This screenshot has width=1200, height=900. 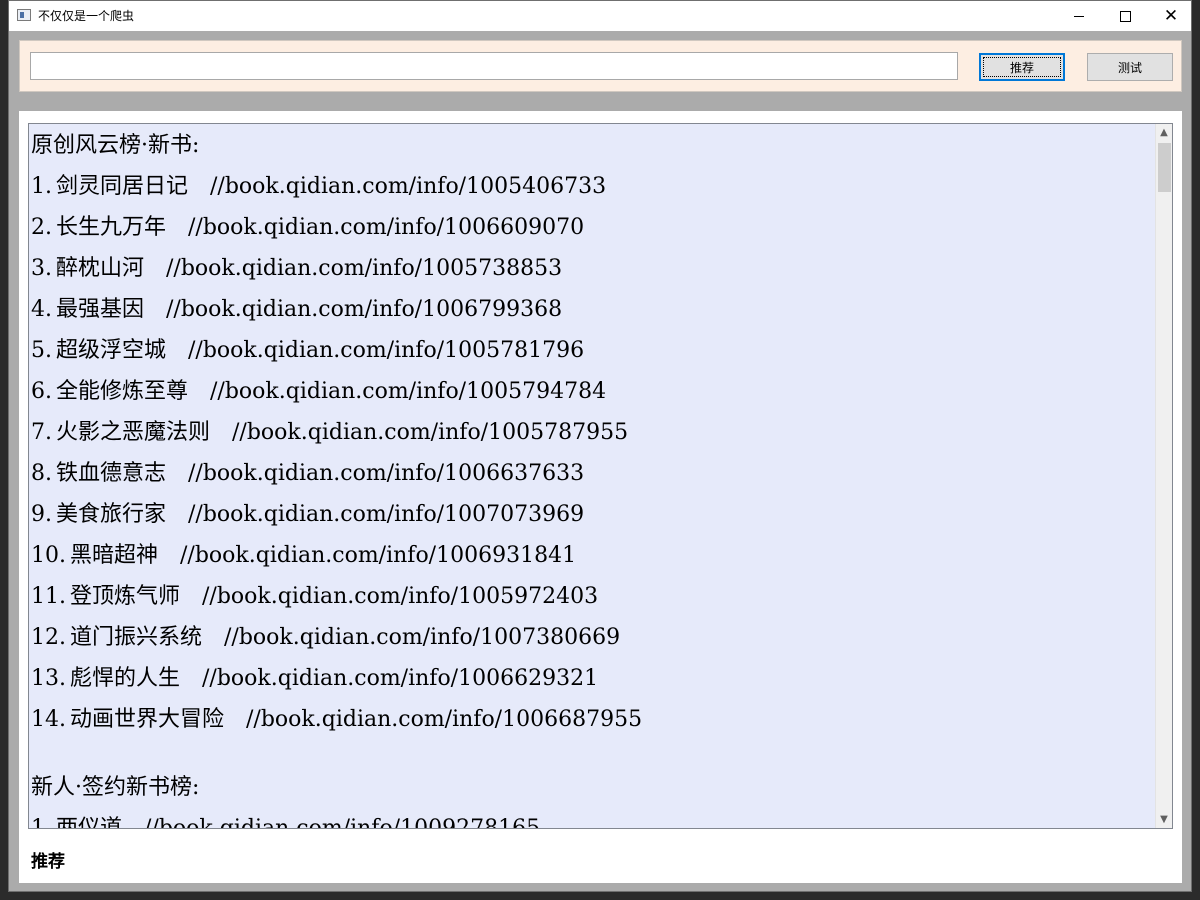 I want to click on book-url: //book.qidian.com/info/1005781796, so click(x=386, y=350).